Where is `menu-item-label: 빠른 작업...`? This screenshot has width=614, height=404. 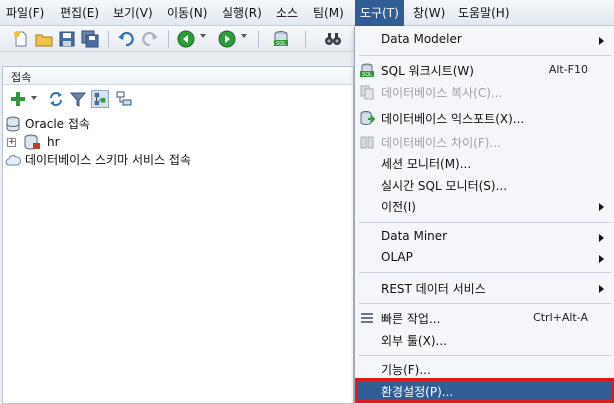
menu-item-label: 빠른 작업... is located at coordinates (411, 319).